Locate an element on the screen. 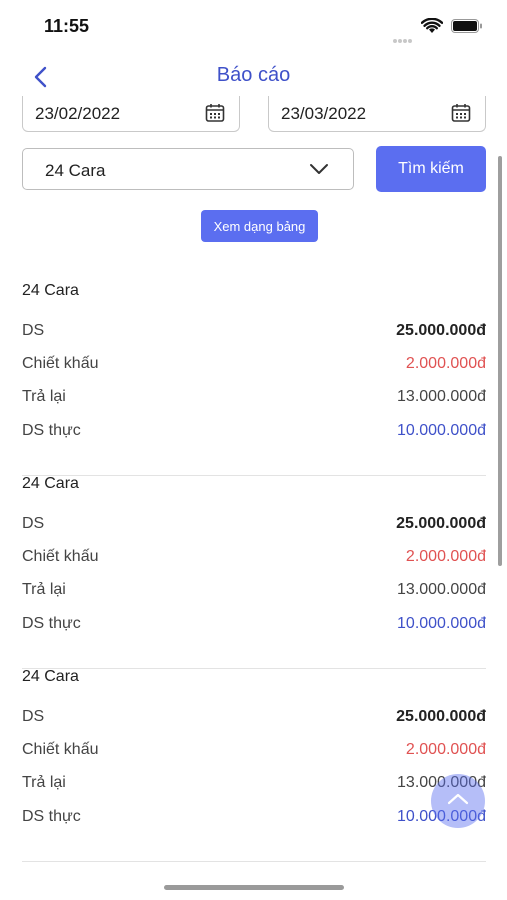  scroll-to-top-button is located at coordinates (458, 801).